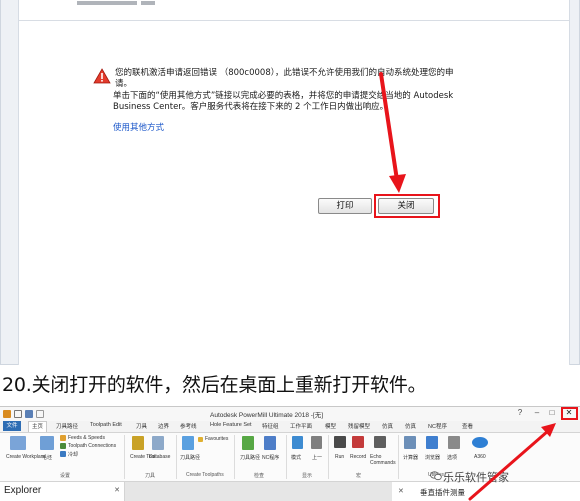 The image size is (580, 501). What do you see at coordinates (67, 426) in the screenshot?
I see `tab-toolpaths: 刀具路径` at bounding box center [67, 426].